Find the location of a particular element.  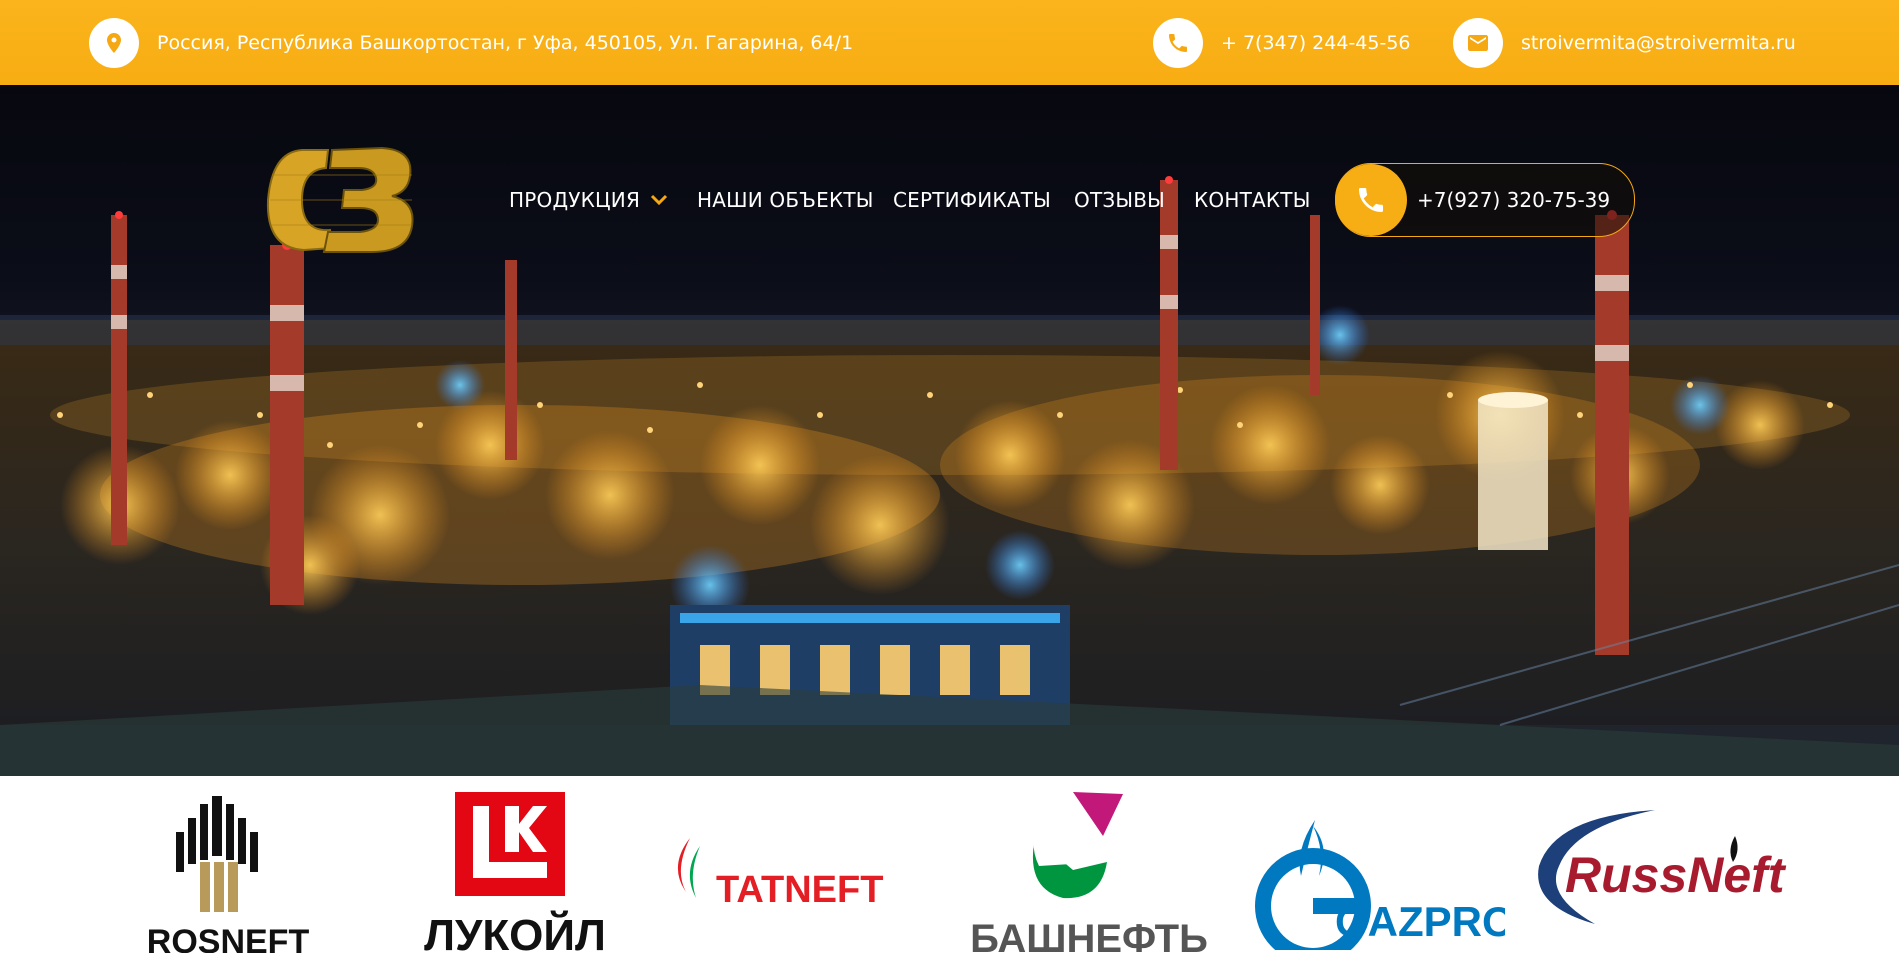

partner-logo-tatneft: TATNEFT is located at coordinates (780, 874).